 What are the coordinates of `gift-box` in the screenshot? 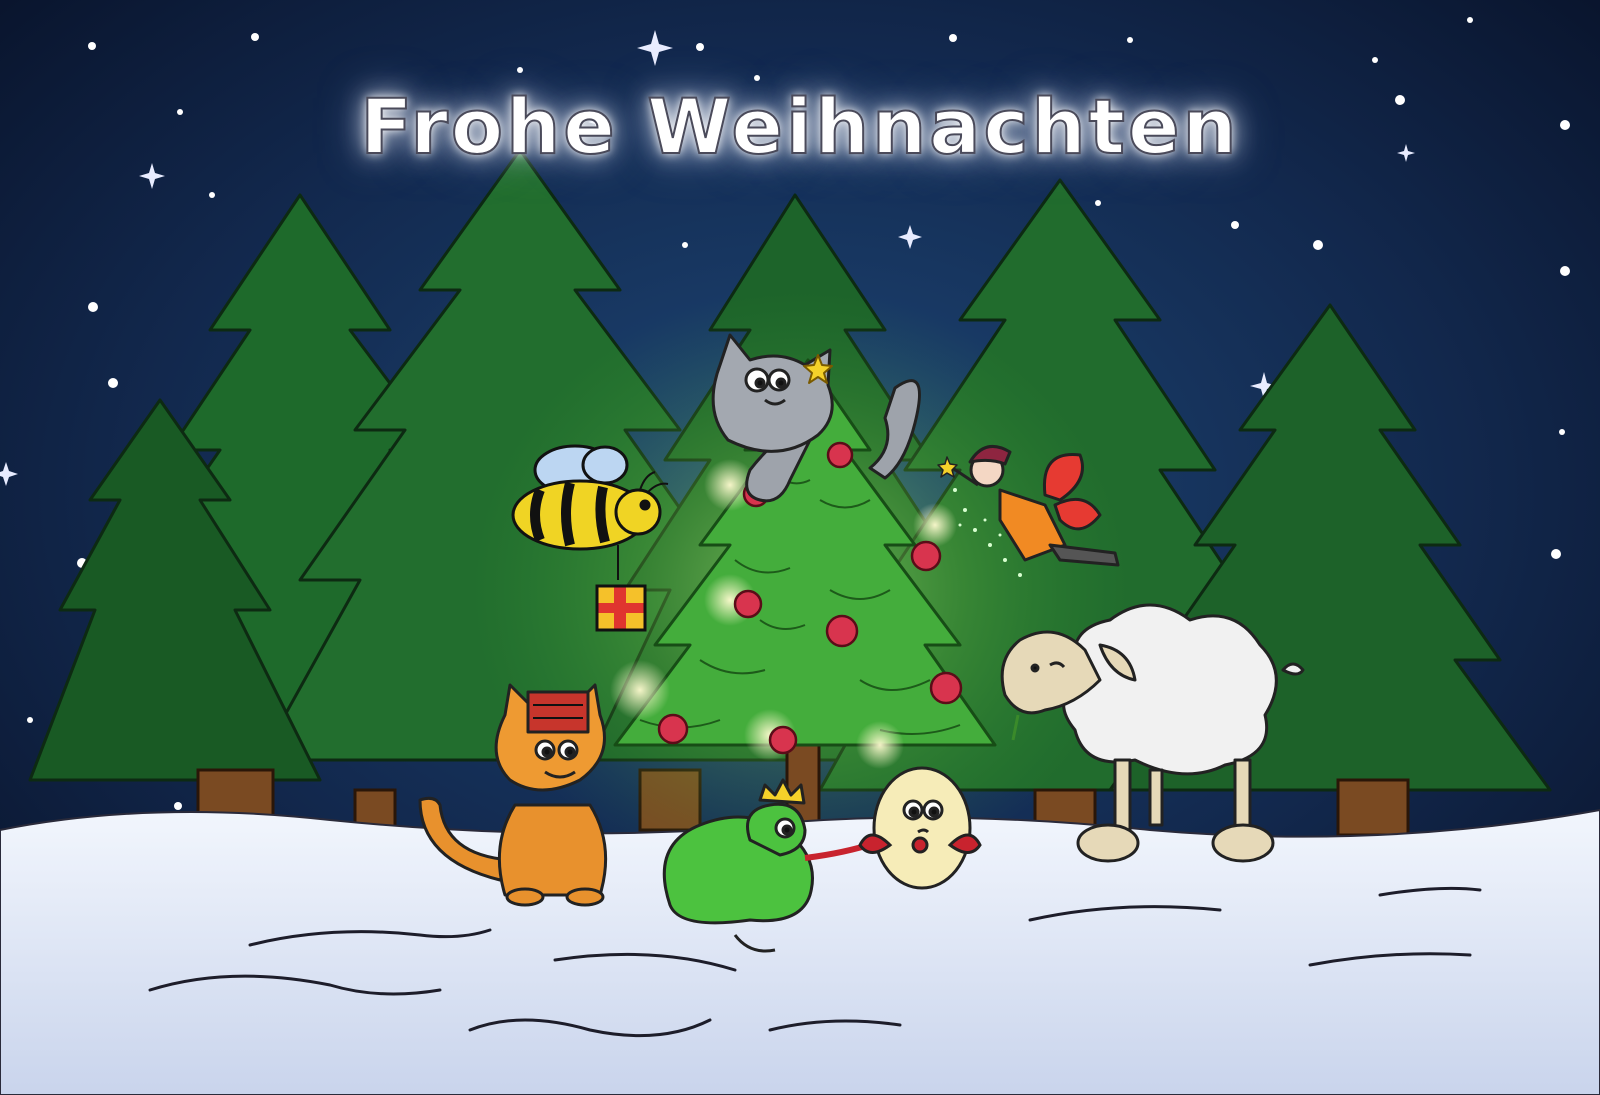 It's located at (621, 608).